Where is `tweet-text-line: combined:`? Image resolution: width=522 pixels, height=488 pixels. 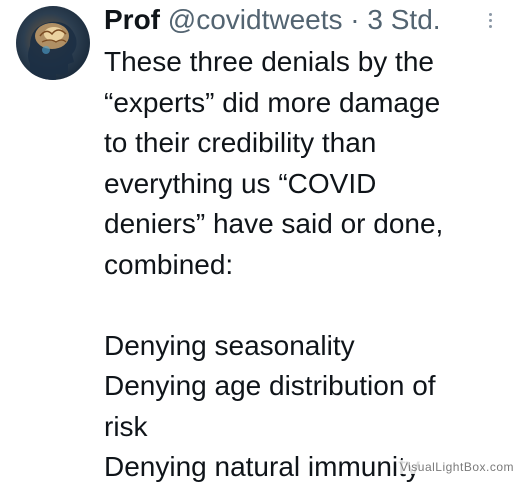 tweet-text-line: combined: is located at coordinates (169, 264).